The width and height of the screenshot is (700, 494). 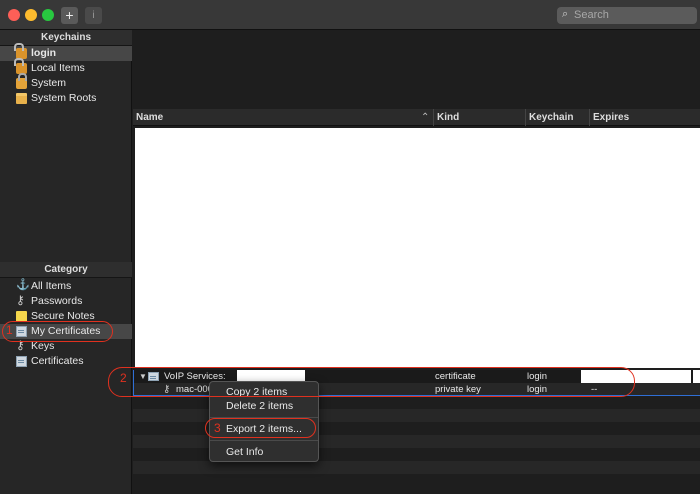 What do you see at coordinates (479, 117) in the screenshot?
I see `column-header-kind: Kind` at bounding box center [479, 117].